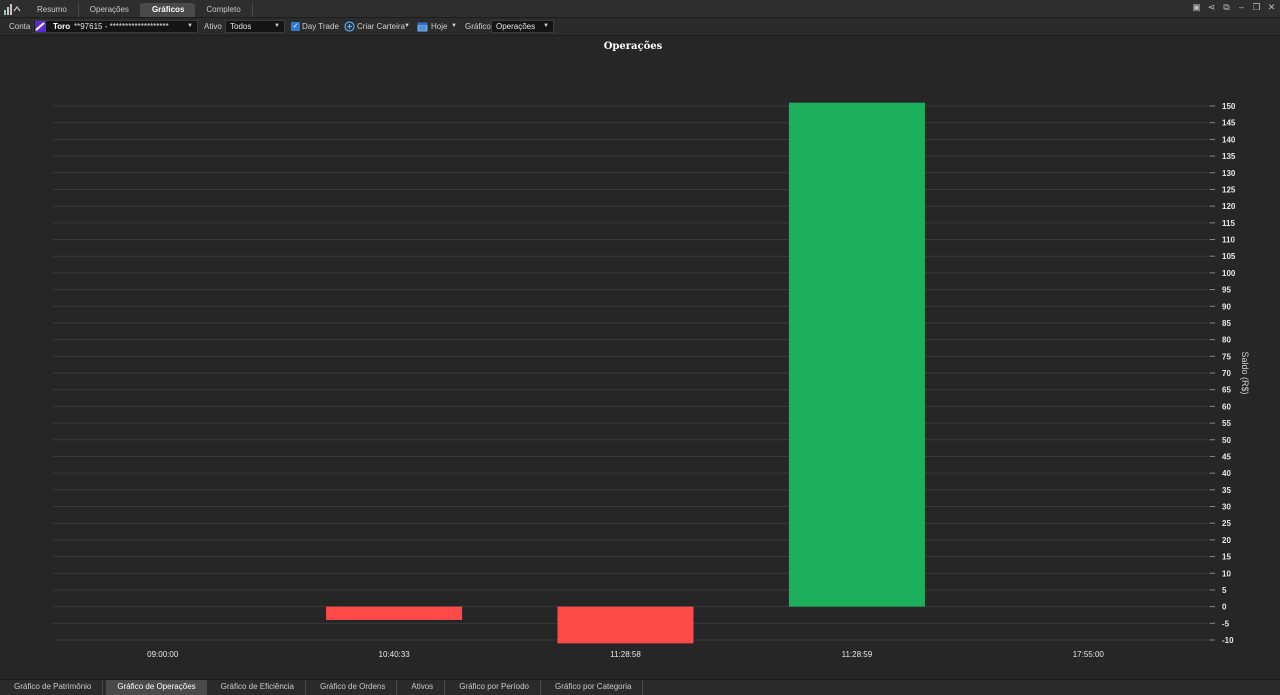  What do you see at coordinates (12, 9) in the screenshot?
I see `app-logo-icon` at bounding box center [12, 9].